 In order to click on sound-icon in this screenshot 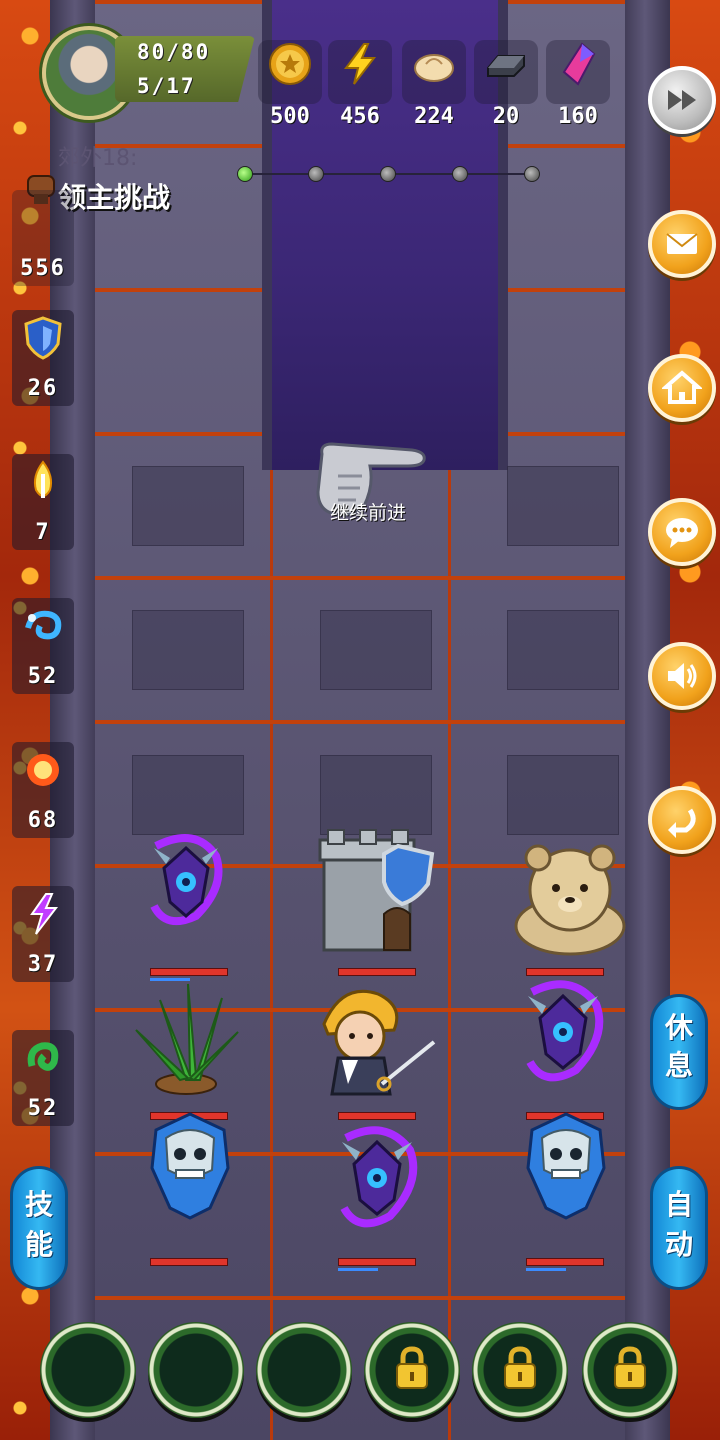, I will do `click(682, 676)`.